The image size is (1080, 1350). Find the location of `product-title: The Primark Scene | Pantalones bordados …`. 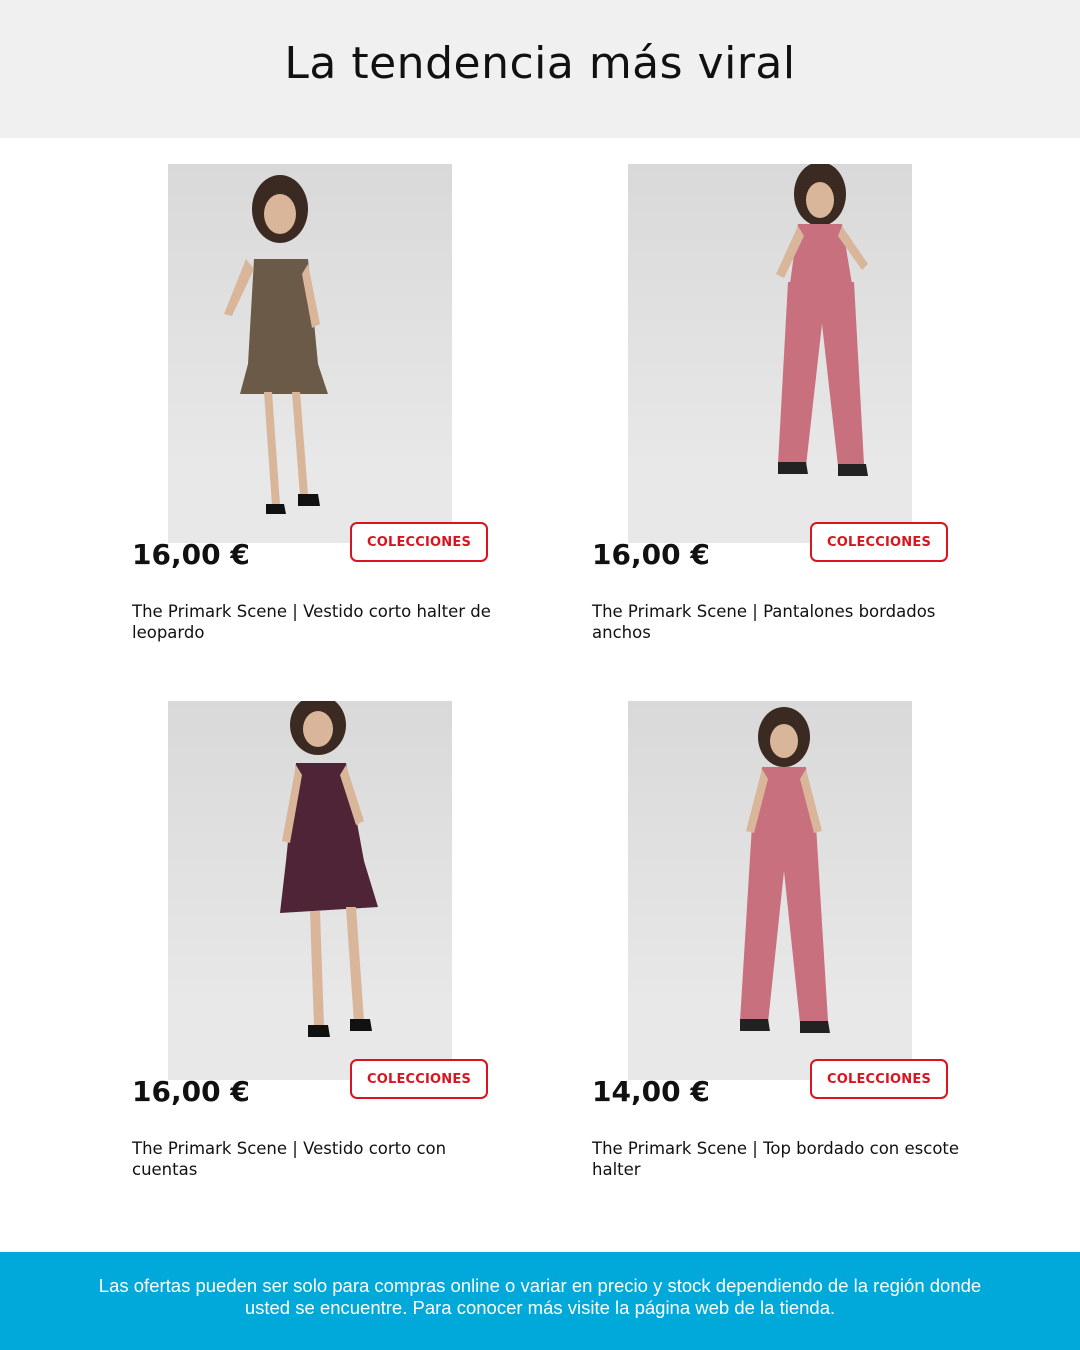

product-title: The Primark Scene | Pantalones bordados … is located at coordinates (777, 622).